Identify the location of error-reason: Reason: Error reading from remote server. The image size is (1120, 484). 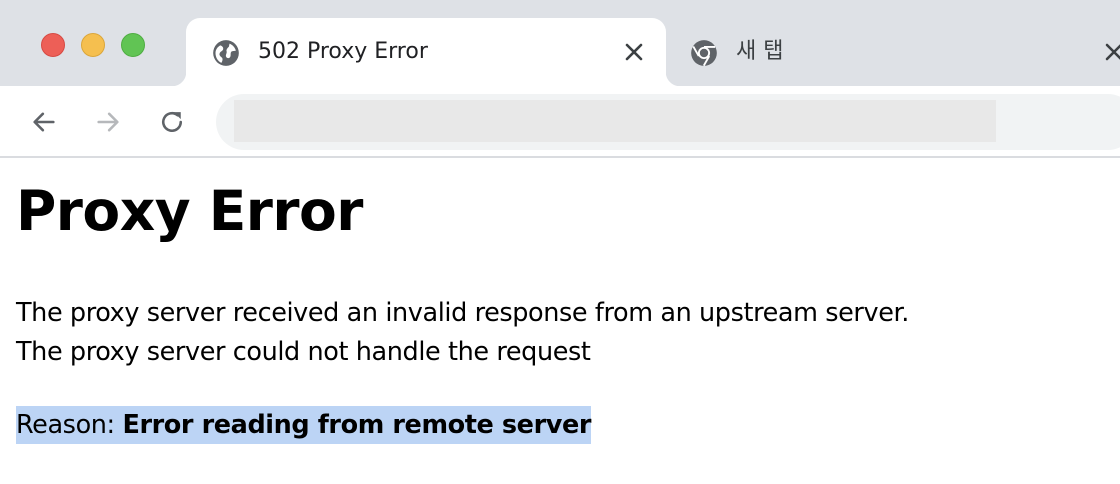
(303, 425).